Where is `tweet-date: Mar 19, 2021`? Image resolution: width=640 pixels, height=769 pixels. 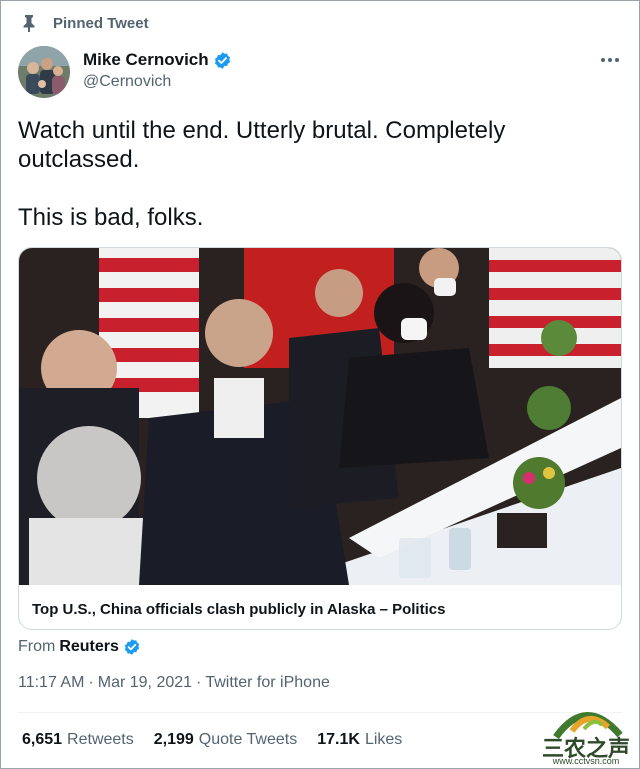
tweet-date: Mar 19, 2021 is located at coordinates (145, 683).